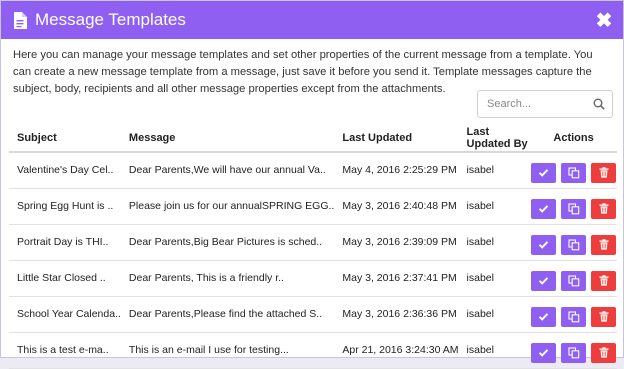  What do you see at coordinates (494, 139) in the screenshot?
I see `column-last-updated-by: Last Updated By` at bounding box center [494, 139].